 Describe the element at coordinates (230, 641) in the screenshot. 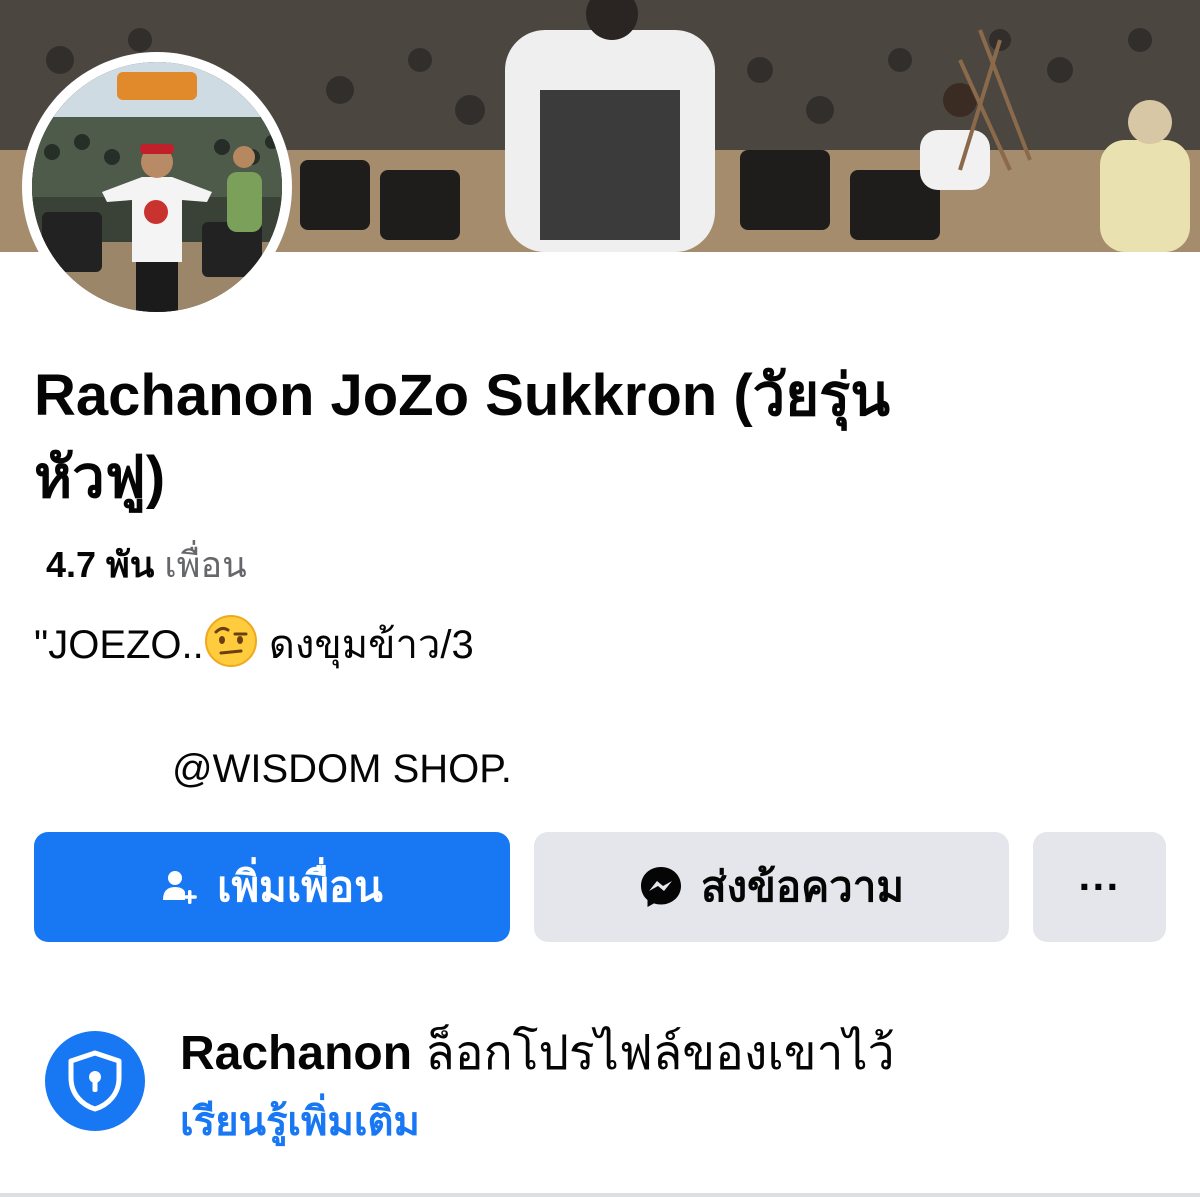

I see `face-with-raised-eyebrow-icon` at that location.